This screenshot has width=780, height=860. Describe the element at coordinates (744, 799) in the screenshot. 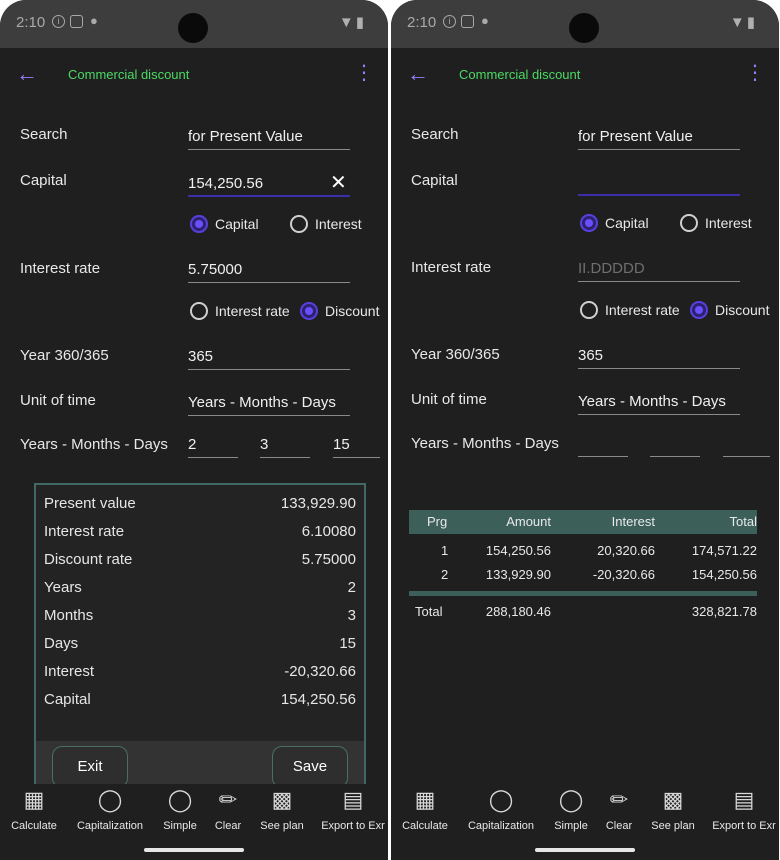

I see `excel-icon: ▤` at that location.